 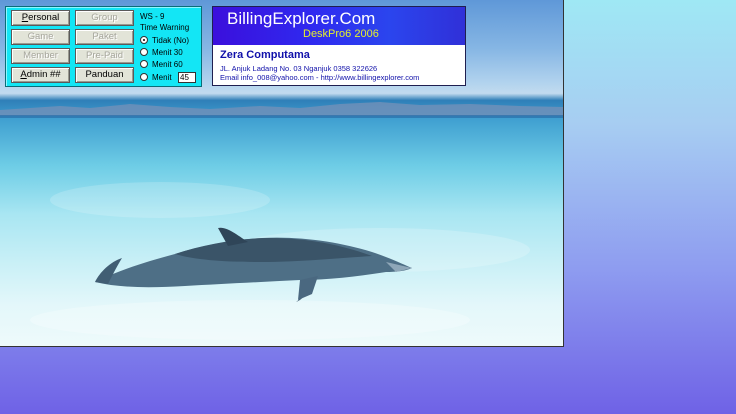 What do you see at coordinates (265, 55) in the screenshot?
I see `company-name: Zera Computama` at bounding box center [265, 55].